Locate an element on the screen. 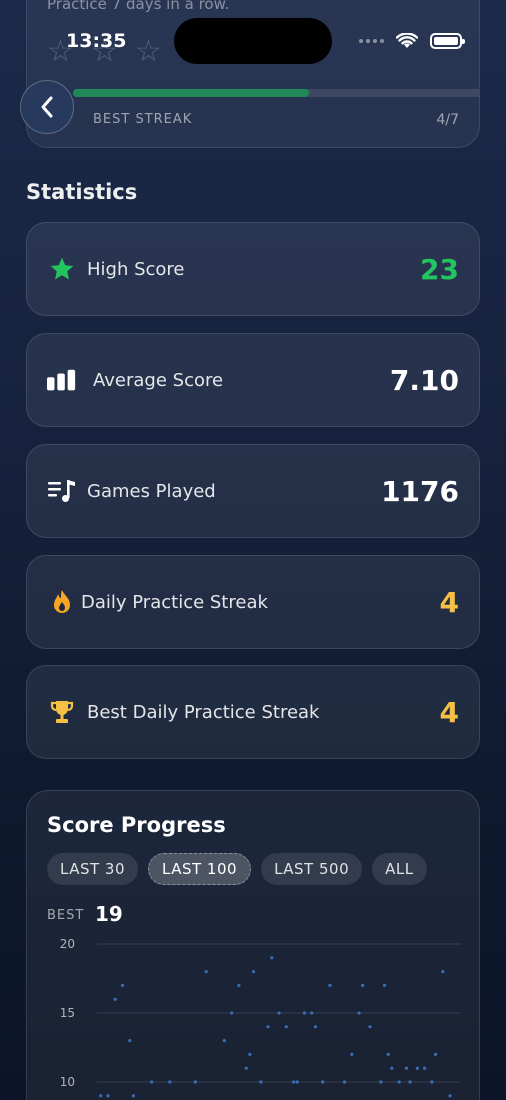 The width and height of the screenshot is (506, 1100). filter-last-500: LAST 500 is located at coordinates (312, 869).